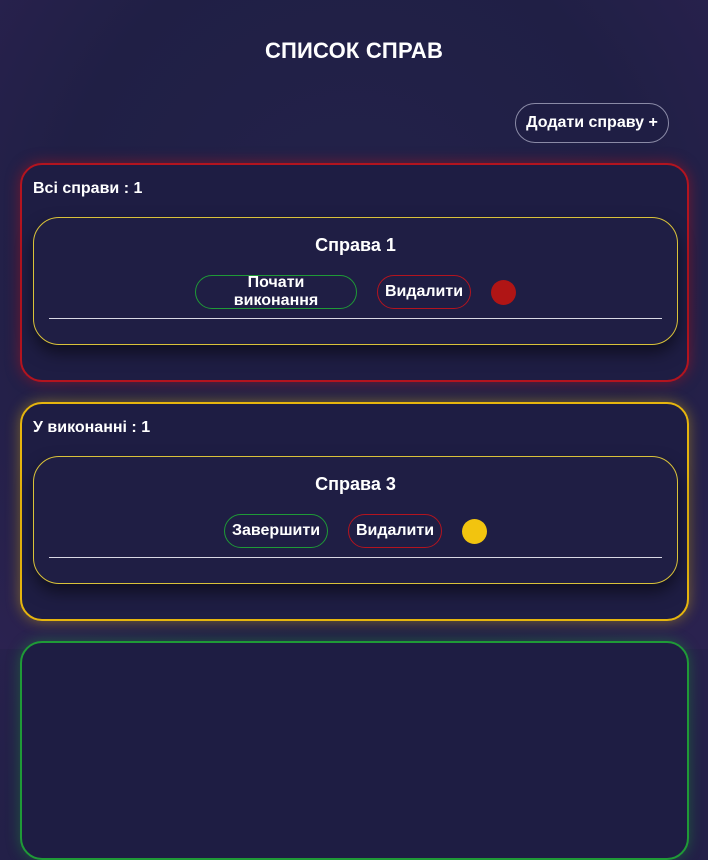  I want to click on add-task-button: Додати справу +, so click(592, 123).